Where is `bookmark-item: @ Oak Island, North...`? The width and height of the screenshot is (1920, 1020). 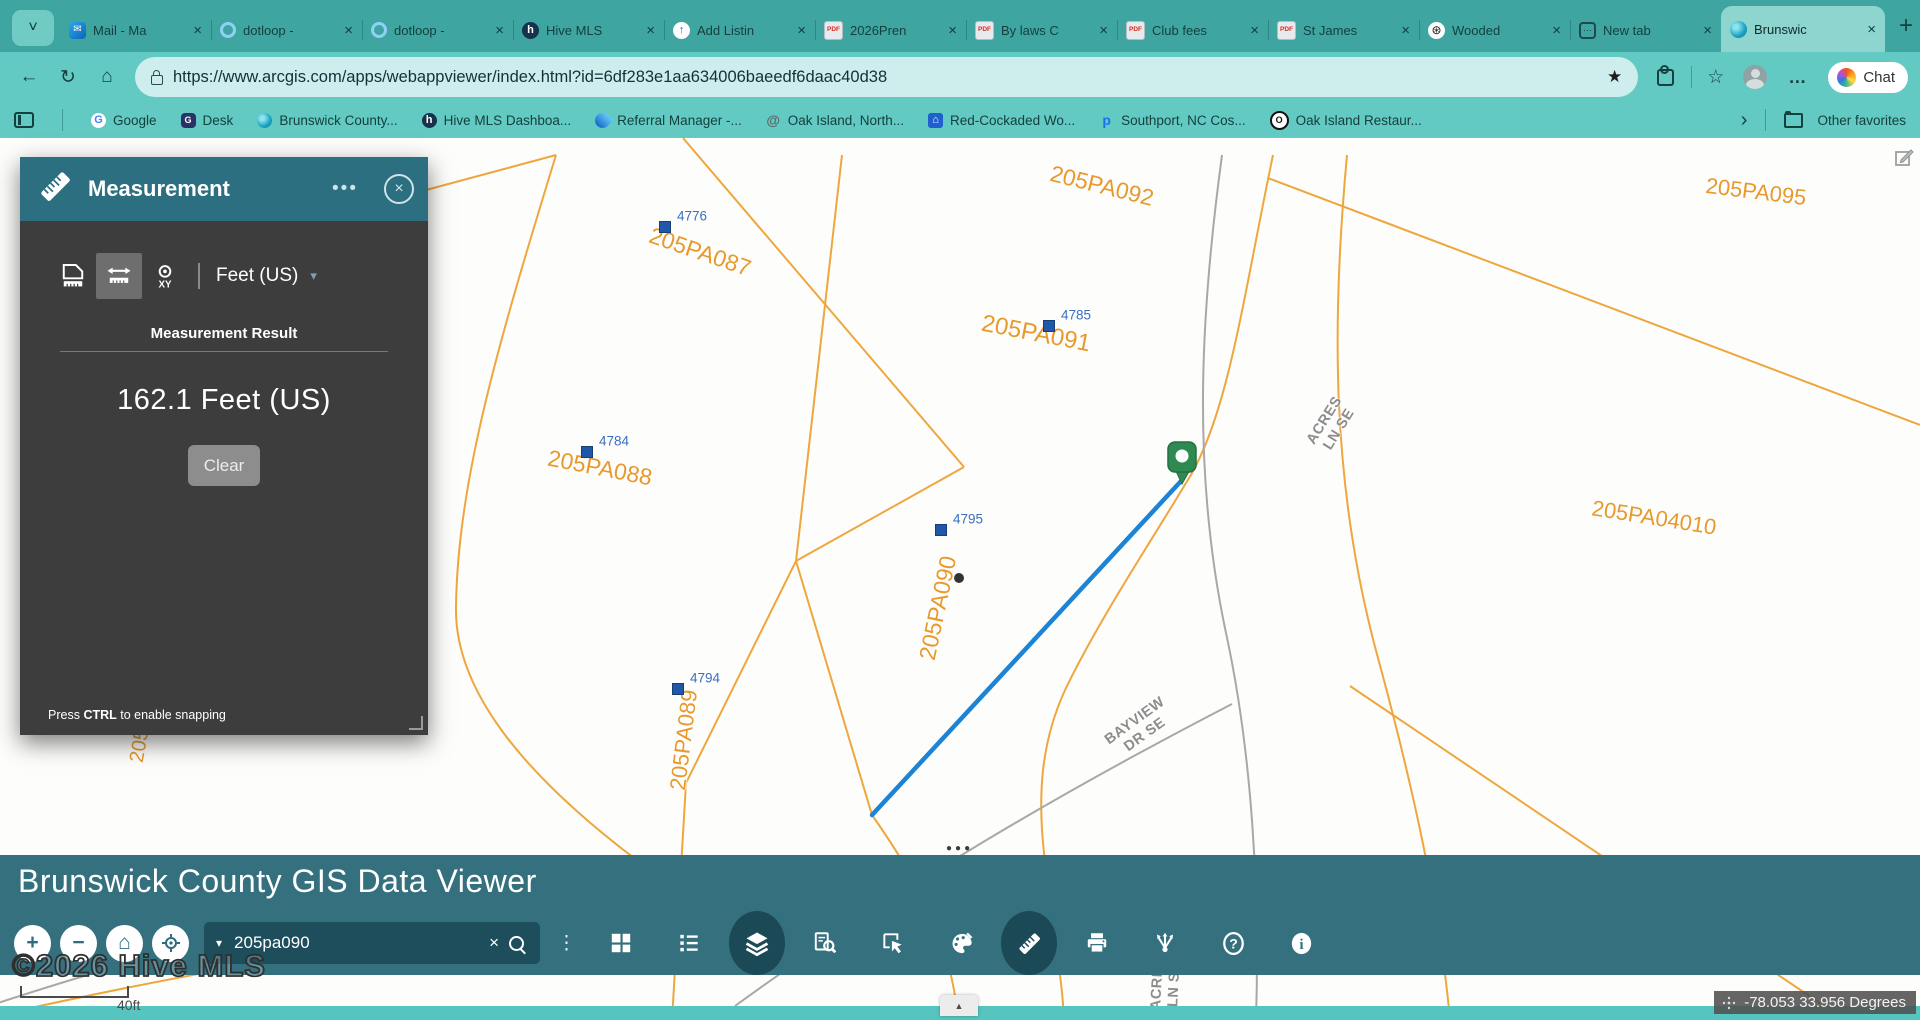
bookmark-item: @ Oak Island, North... is located at coordinates (835, 120).